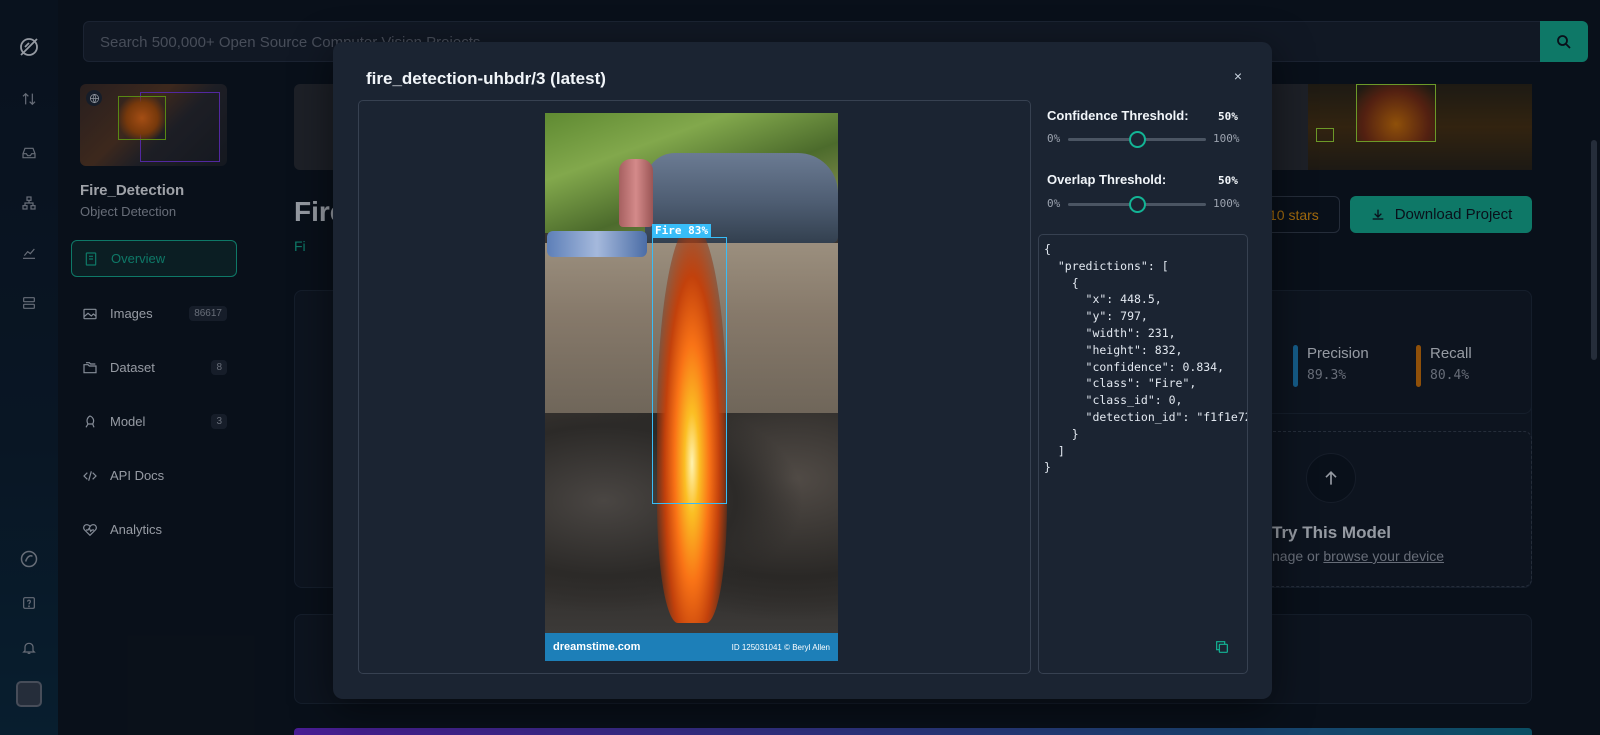  Describe the element at coordinates (486, 78) in the screenshot. I see `modal-title: fire_detection-uhbdr/3 (latest)` at that location.